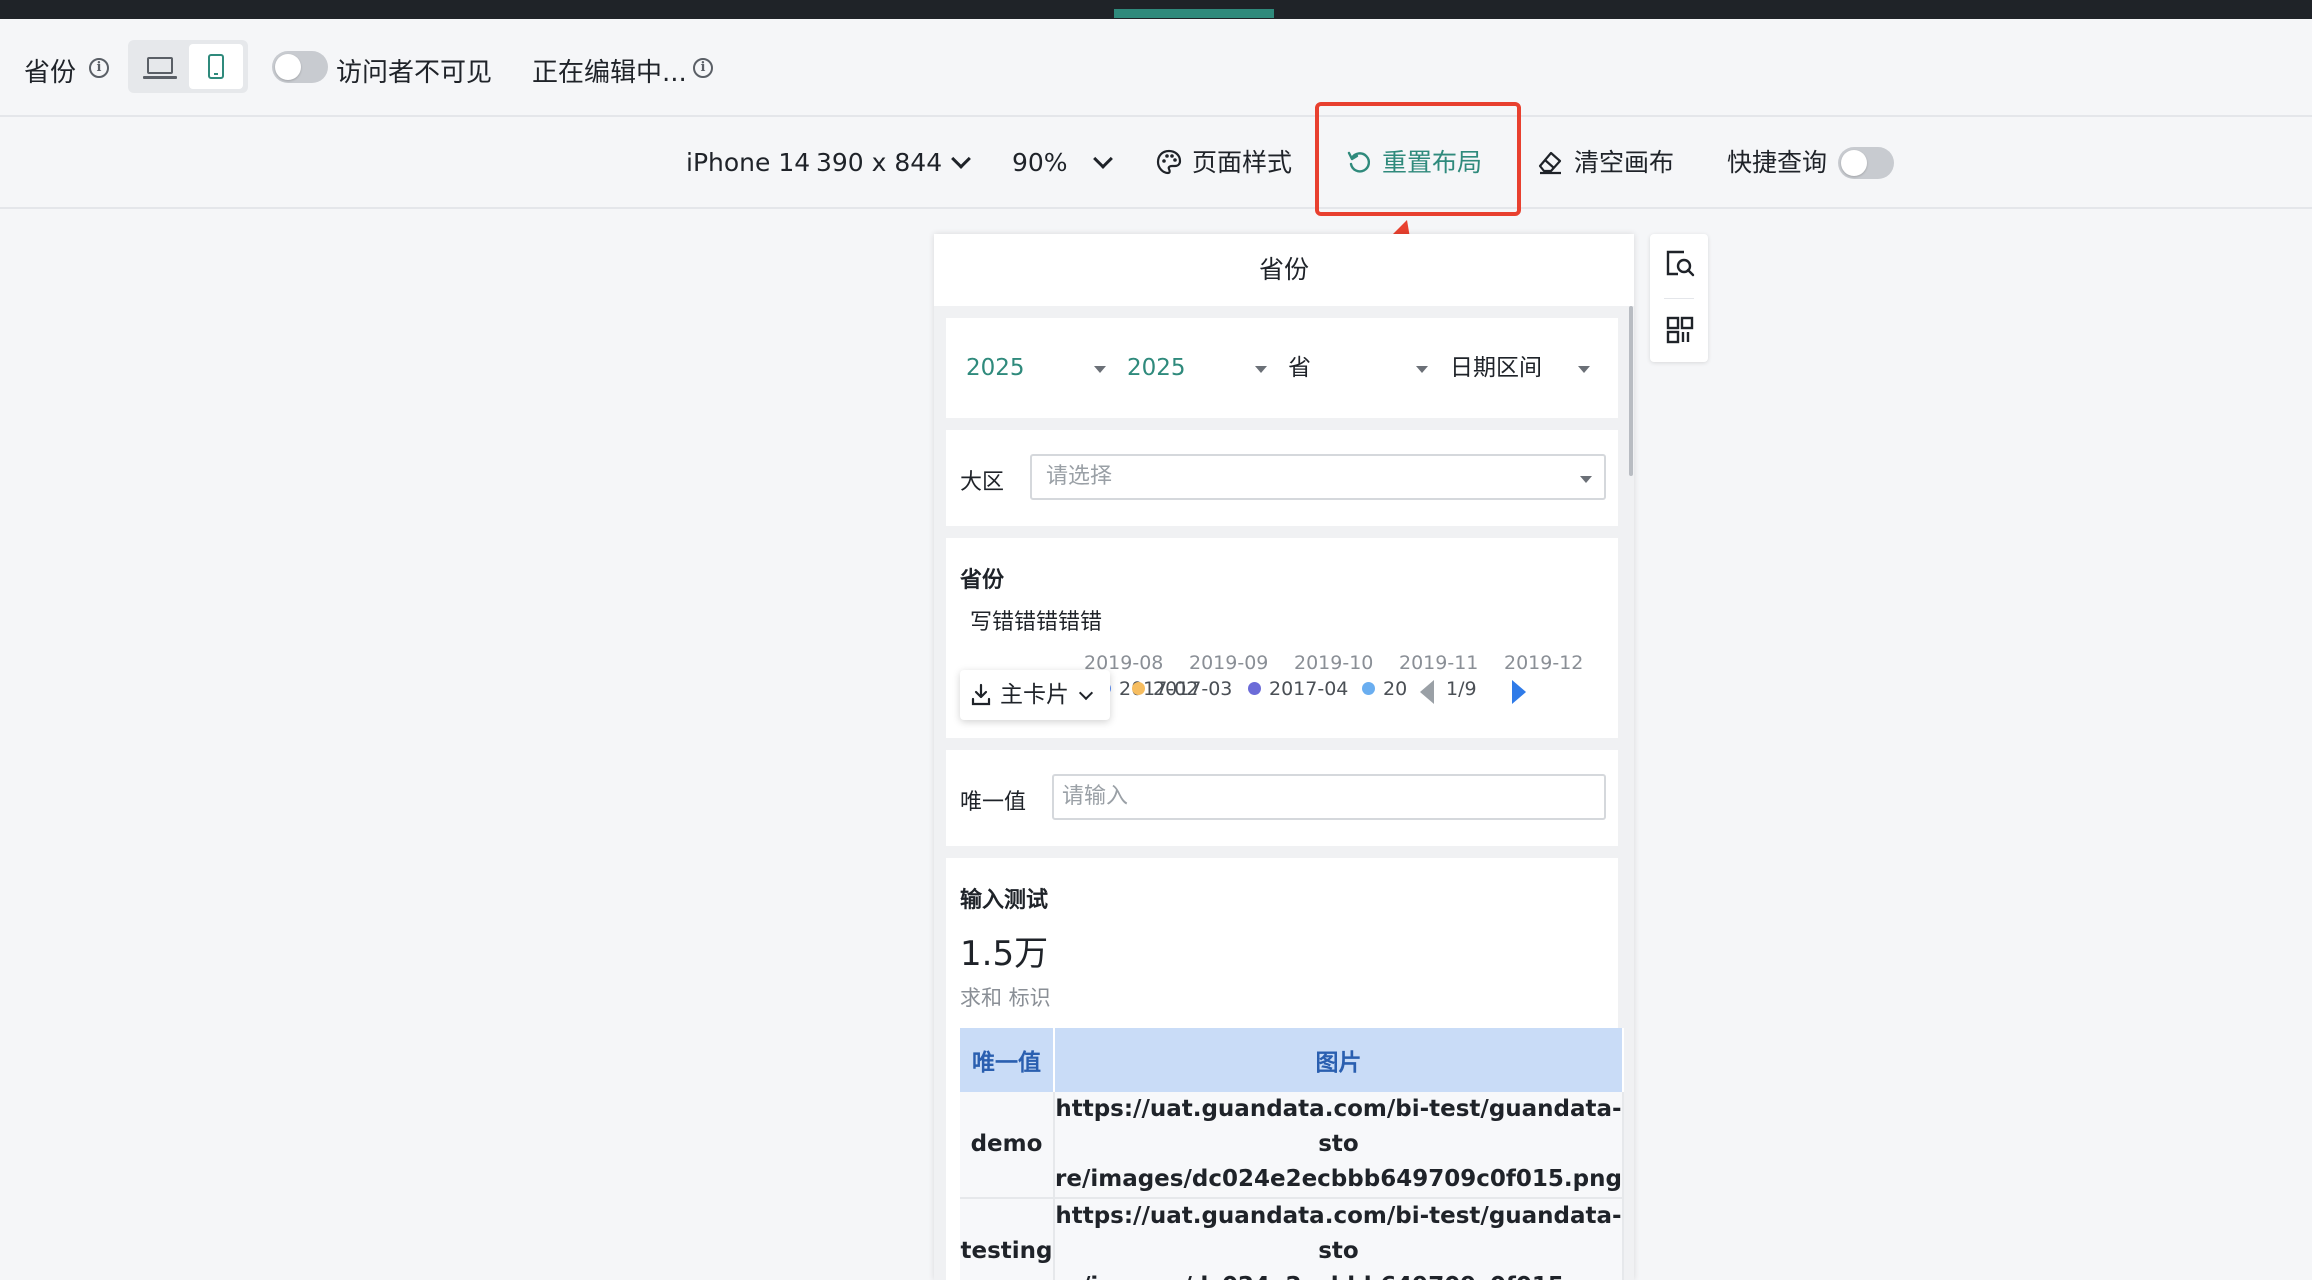  What do you see at coordinates (1777, 162) in the screenshot?
I see `quick-query-label: 快捷查询` at bounding box center [1777, 162].